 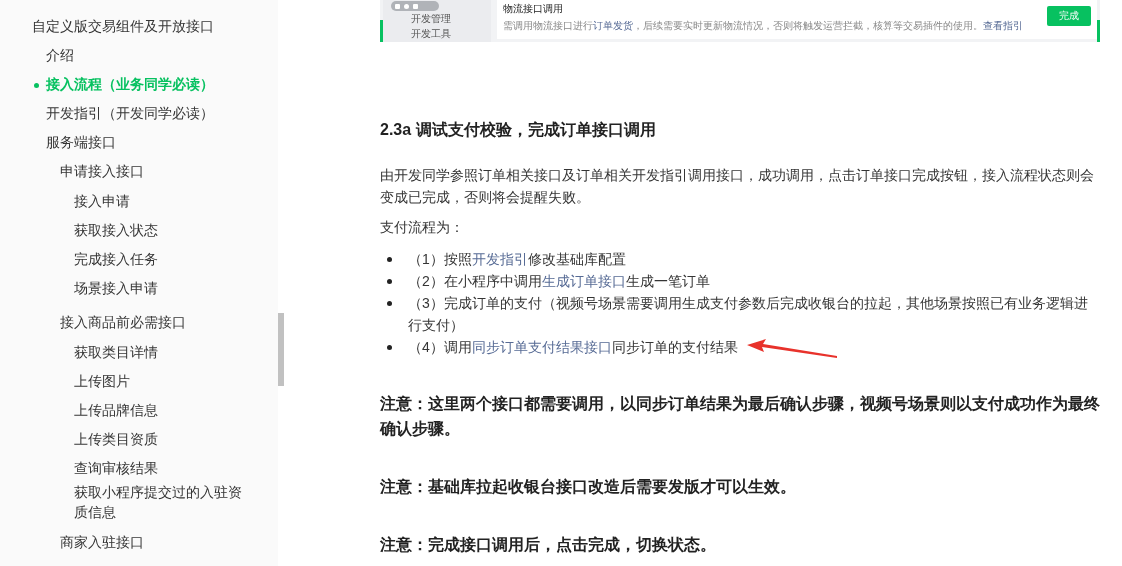 What do you see at coordinates (102, 171) in the screenshot?
I see `sidebar-item: 申请接入接口` at bounding box center [102, 171].